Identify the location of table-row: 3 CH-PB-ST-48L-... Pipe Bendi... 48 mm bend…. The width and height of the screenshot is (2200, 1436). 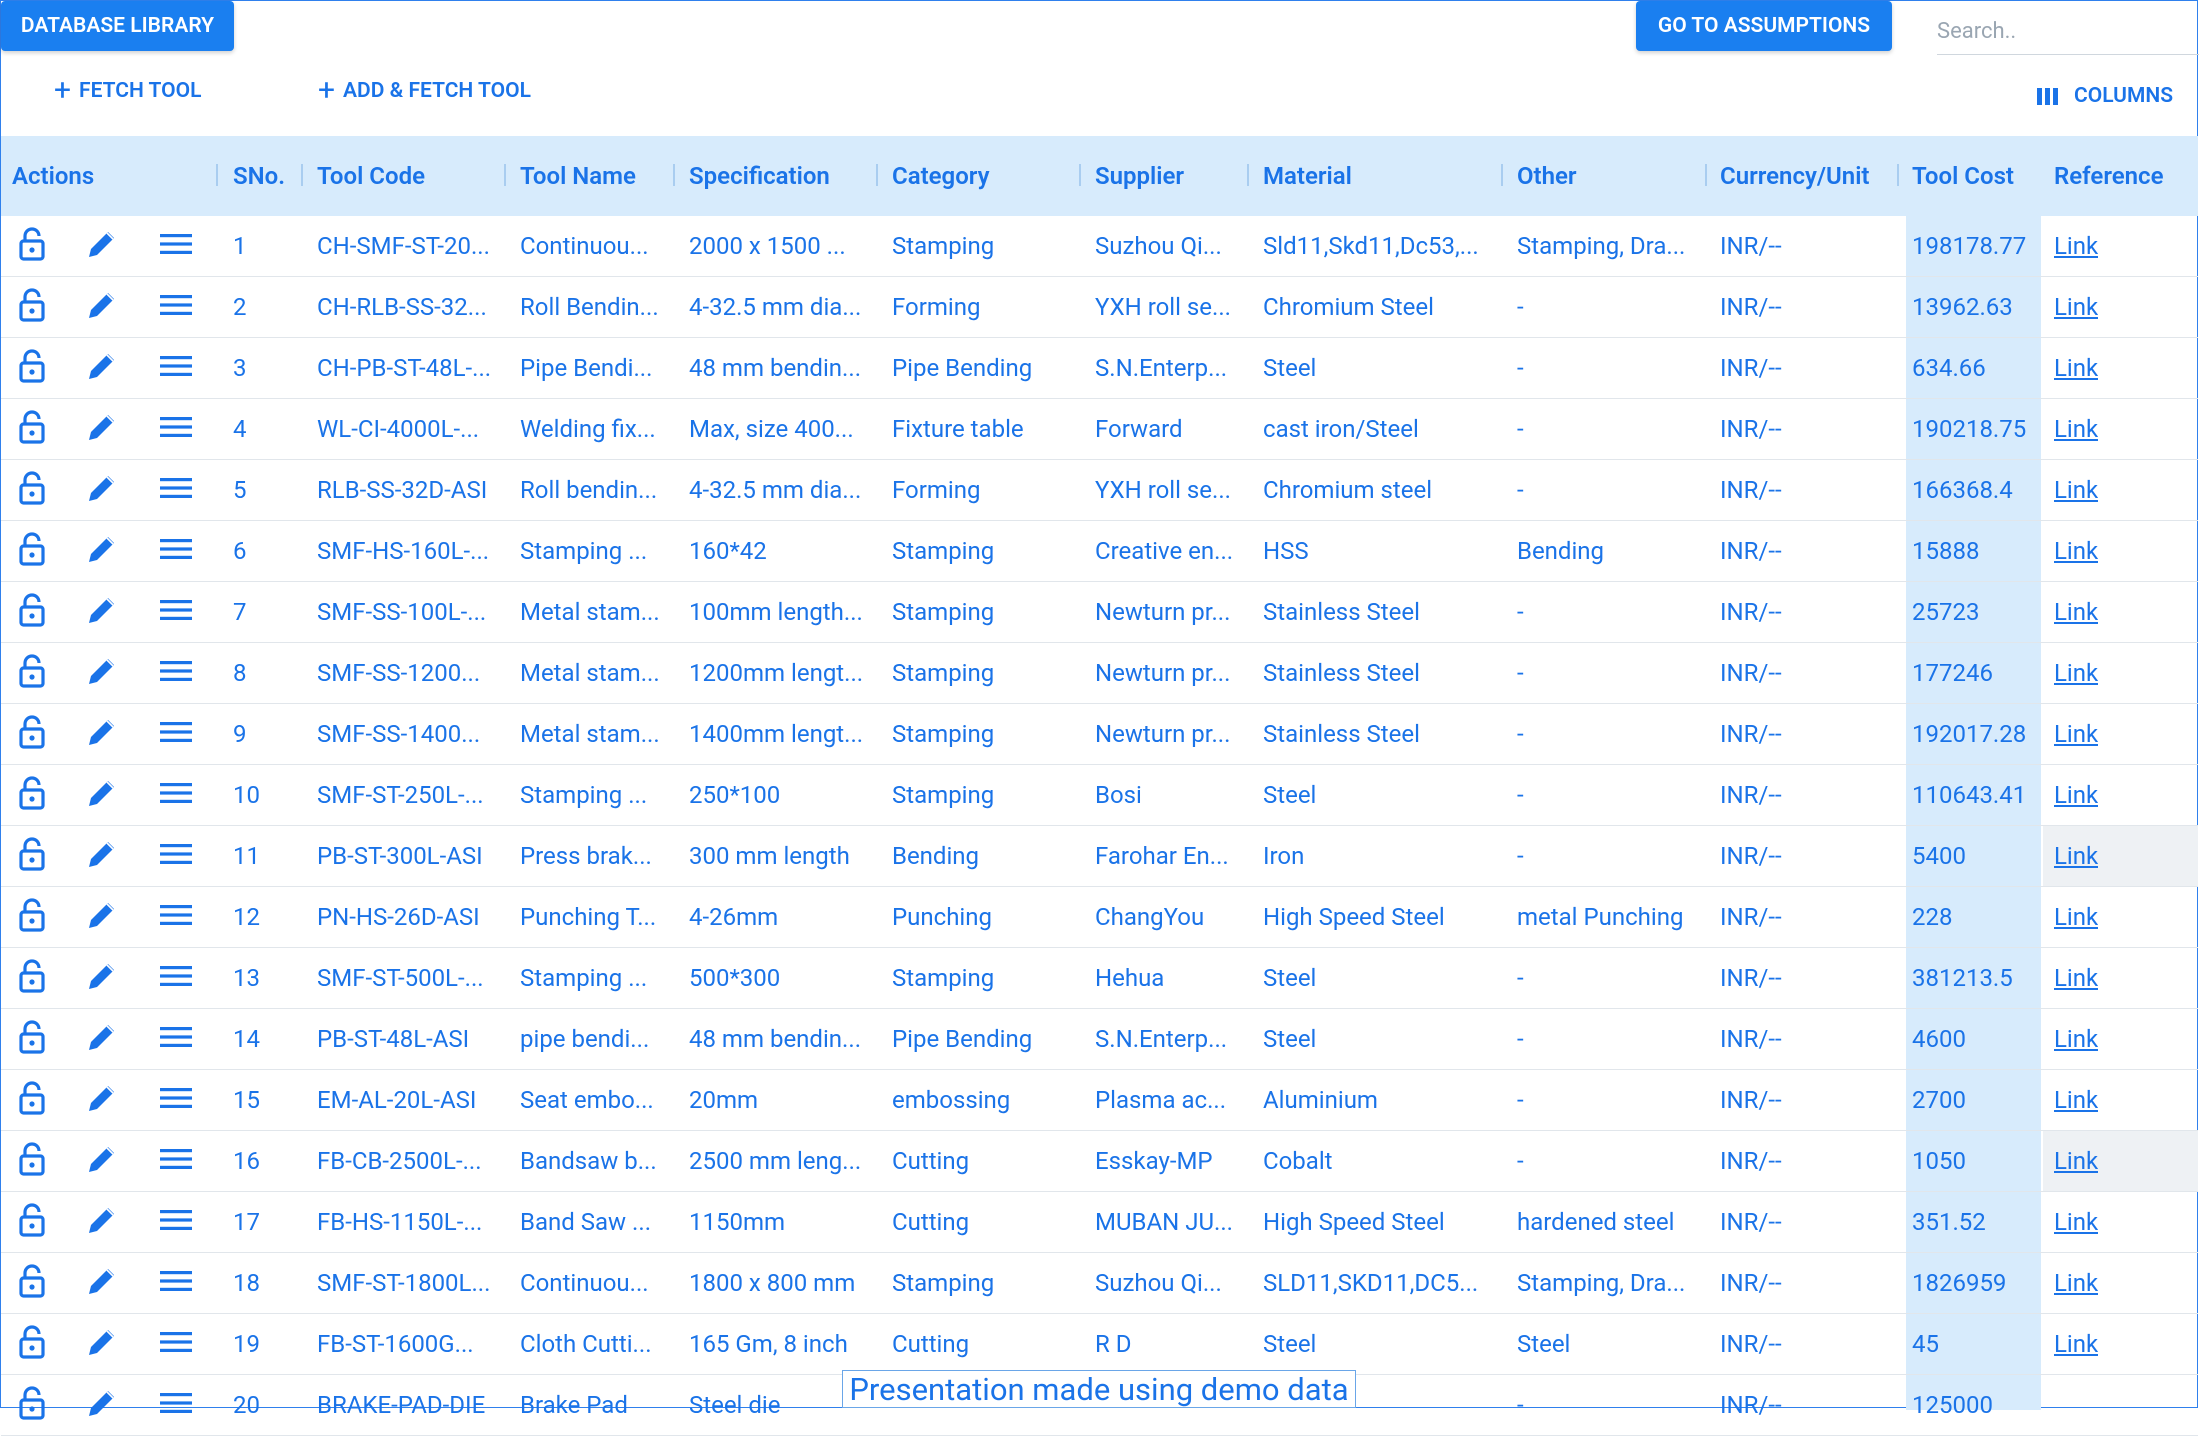
(1099, 368).